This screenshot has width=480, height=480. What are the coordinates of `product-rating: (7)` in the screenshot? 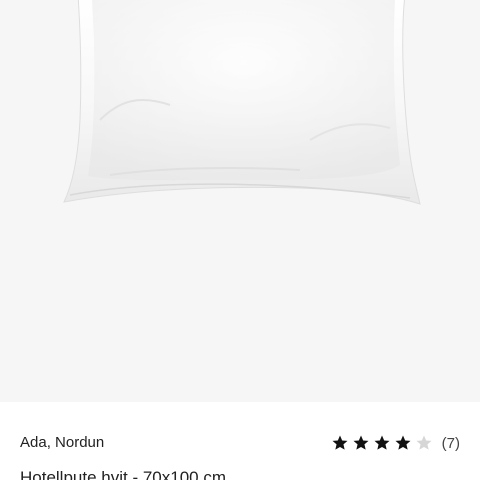 It's located at (395, 443).